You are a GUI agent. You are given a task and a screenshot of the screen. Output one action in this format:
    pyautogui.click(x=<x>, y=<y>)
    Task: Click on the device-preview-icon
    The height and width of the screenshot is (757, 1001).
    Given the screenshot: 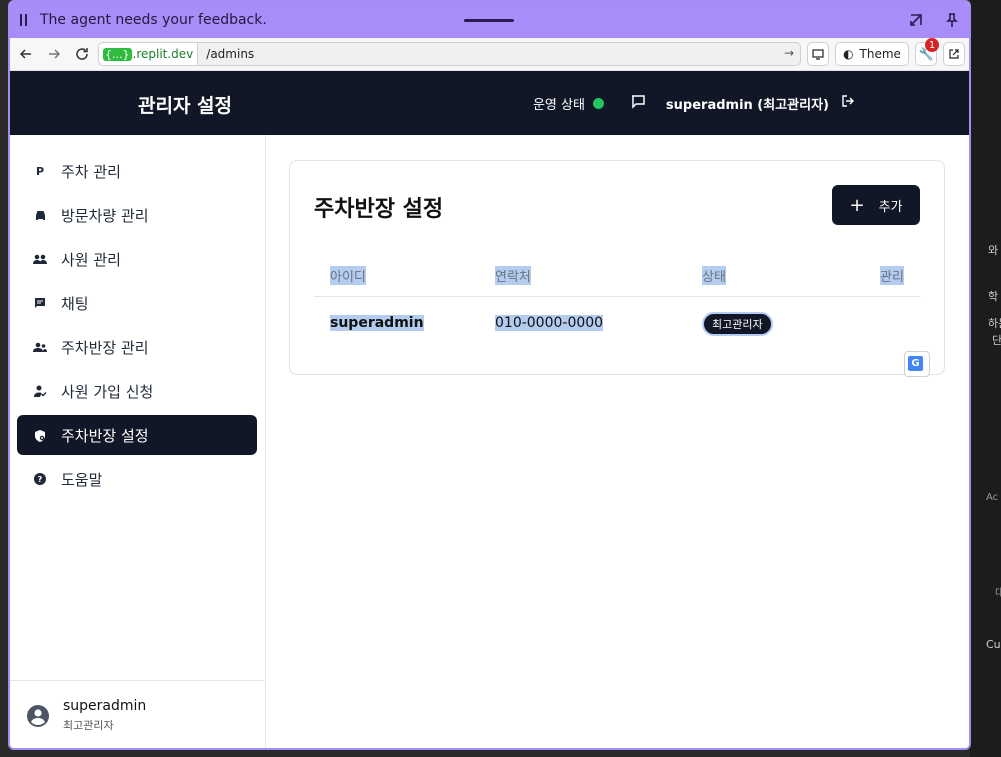 What is the action you would take?
    pyautogui.click(x=818, y=54)
    